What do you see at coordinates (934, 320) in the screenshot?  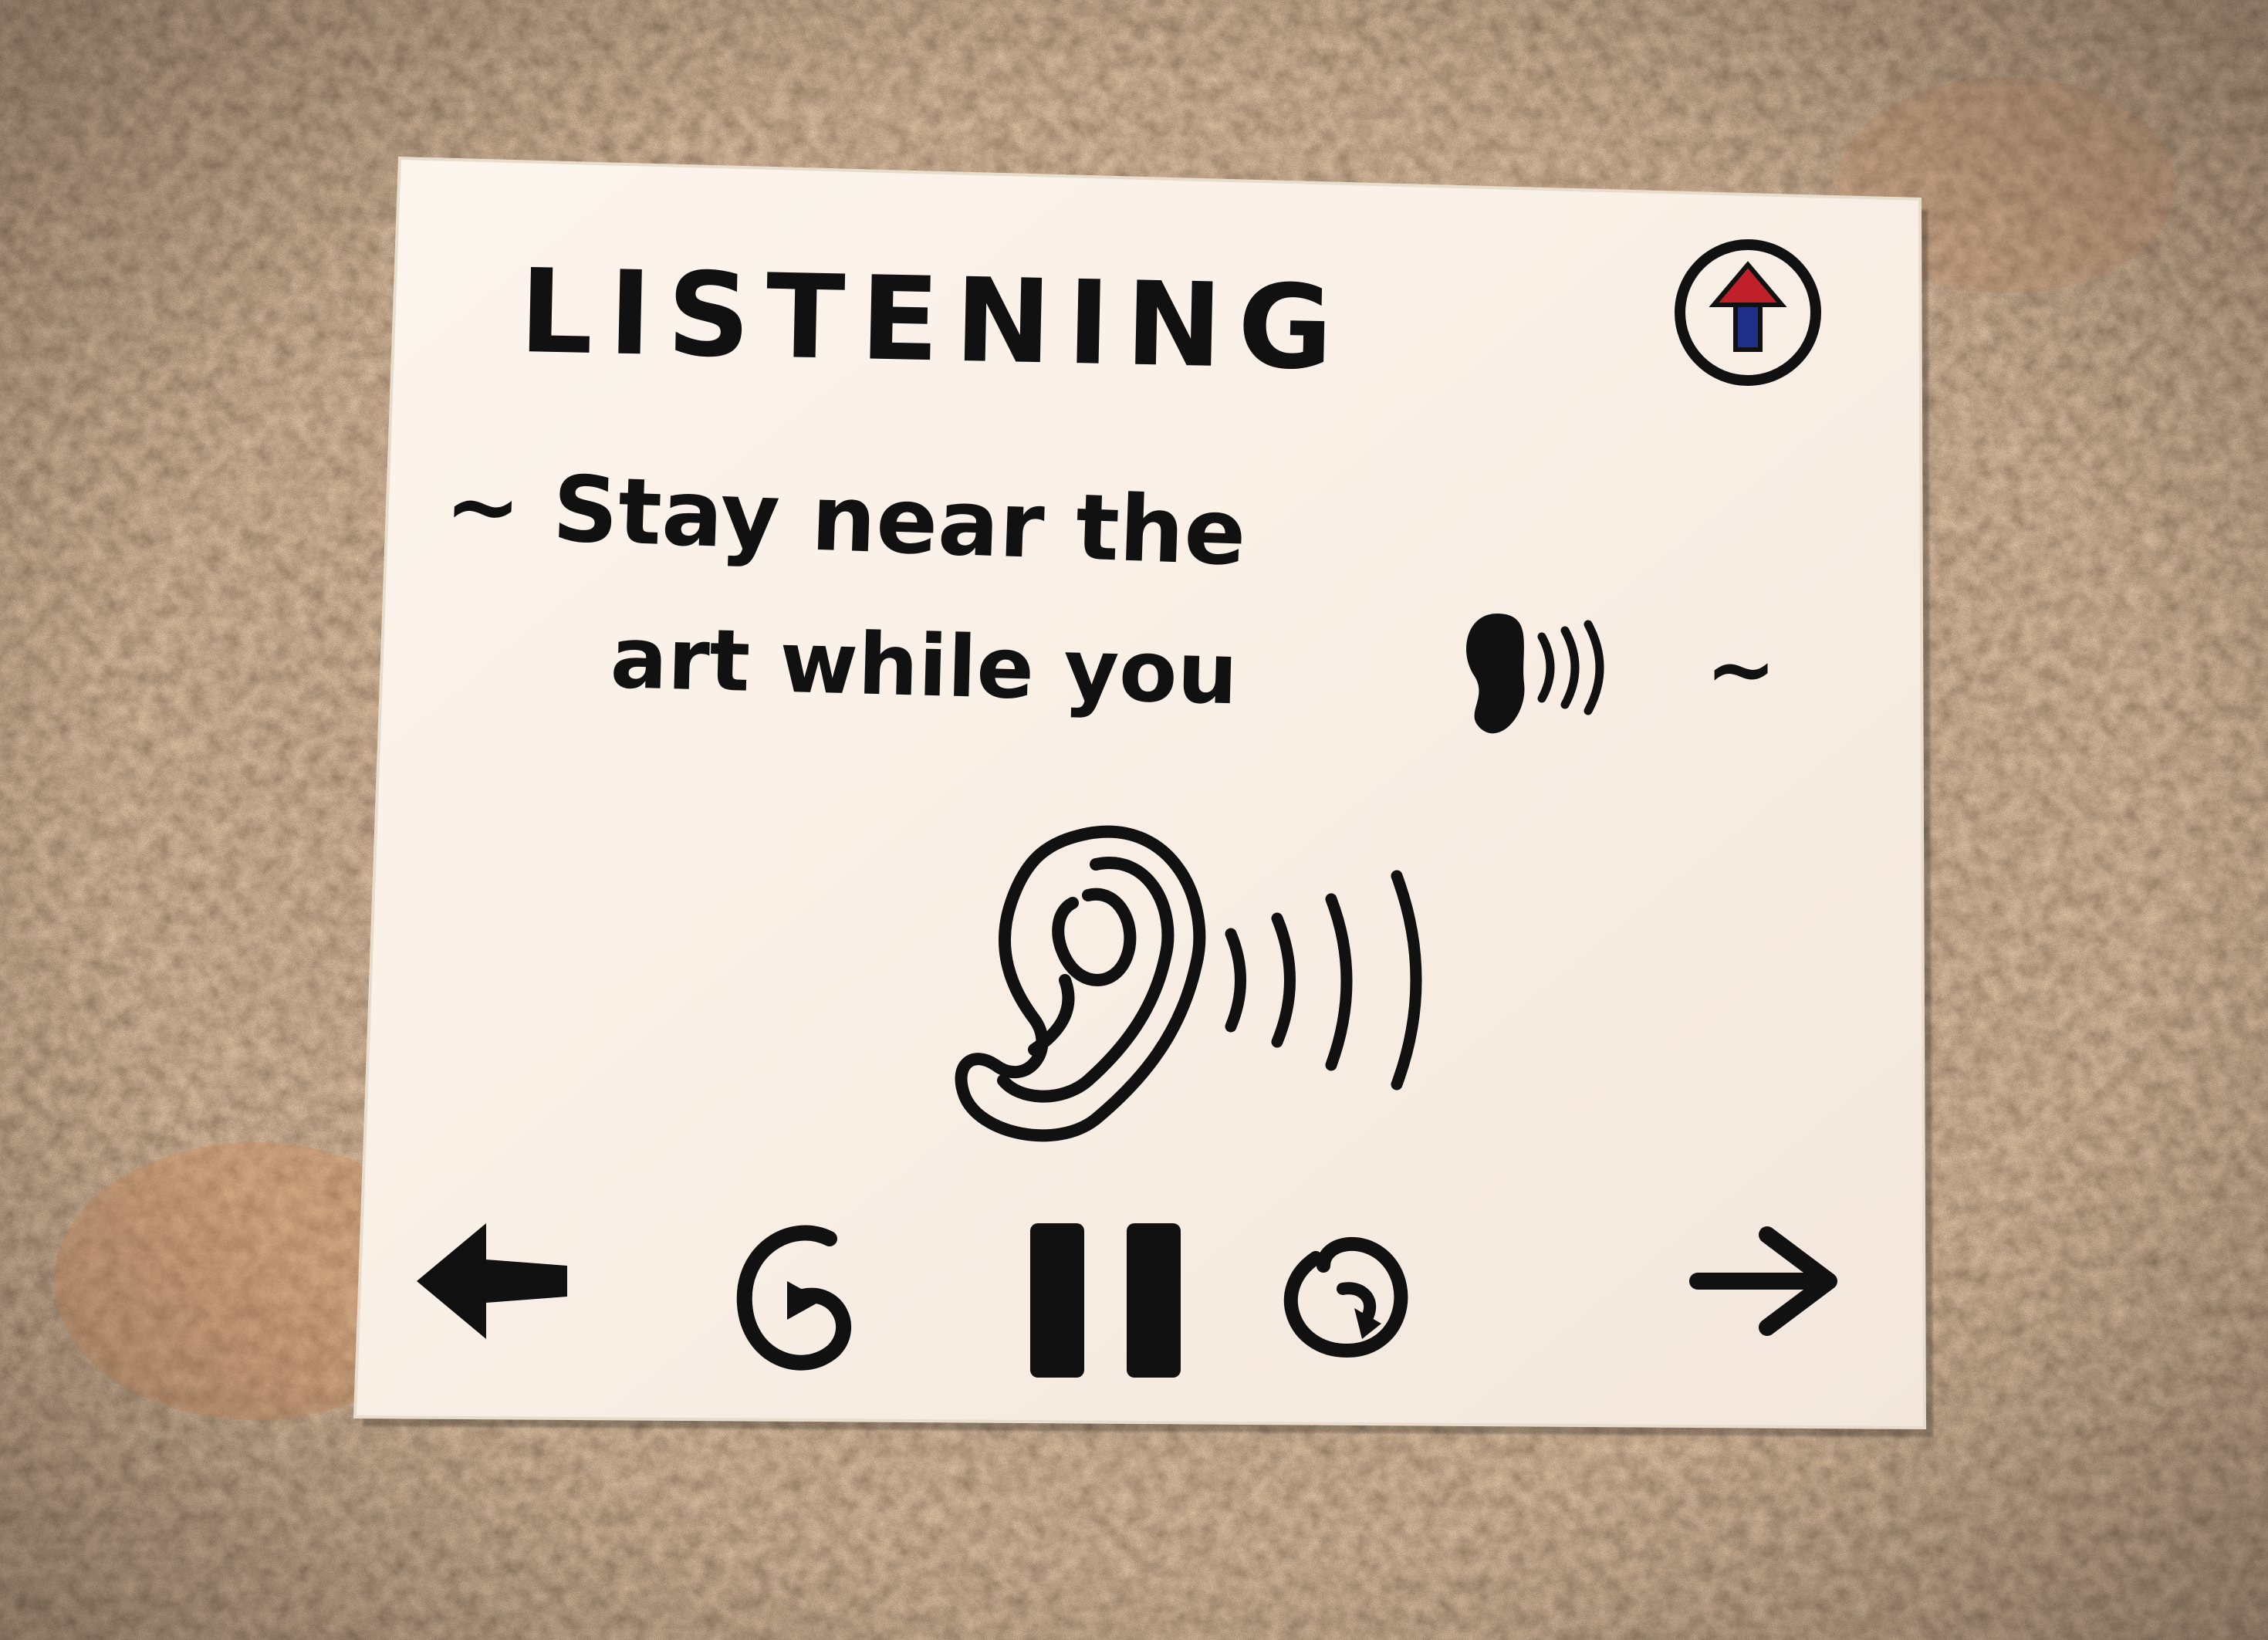 I see `page-title: LISTENING` at bounding box center [934, 320].